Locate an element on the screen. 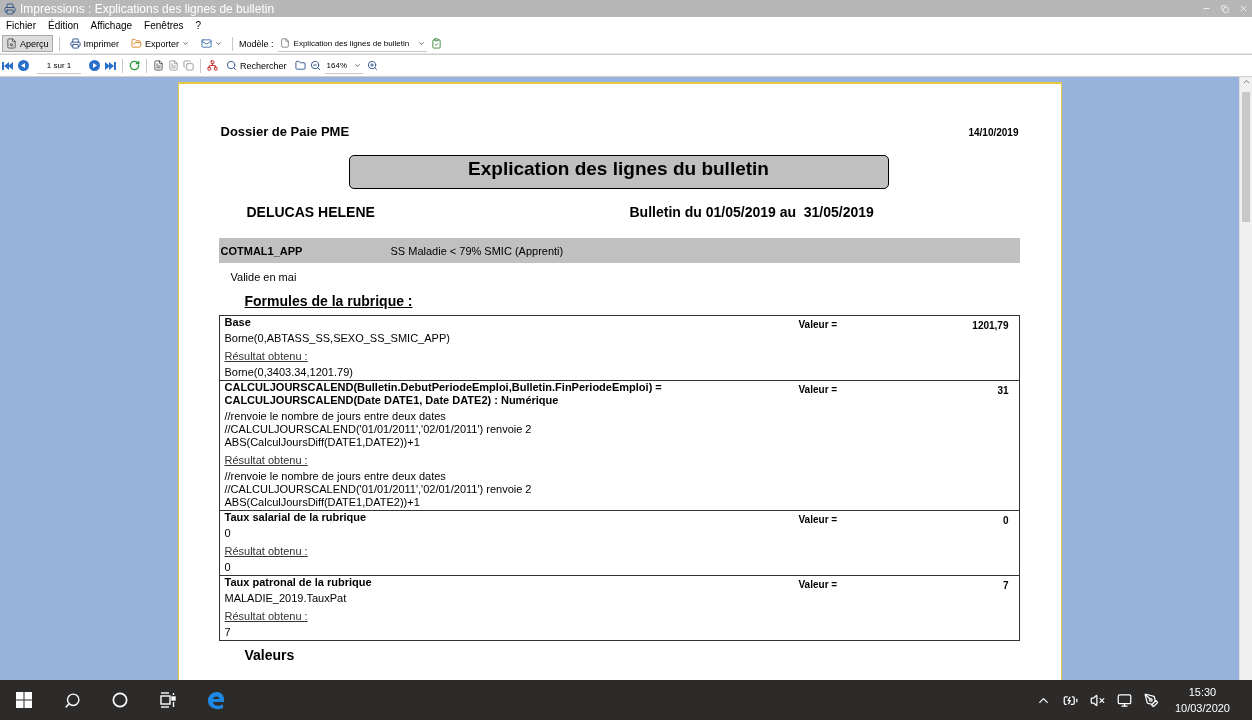 This screenshot has height=720, width=1252. payslip-period: Bulletin du 01/05/2019 au 31/05/2019 is located at coordinates (751, 212).